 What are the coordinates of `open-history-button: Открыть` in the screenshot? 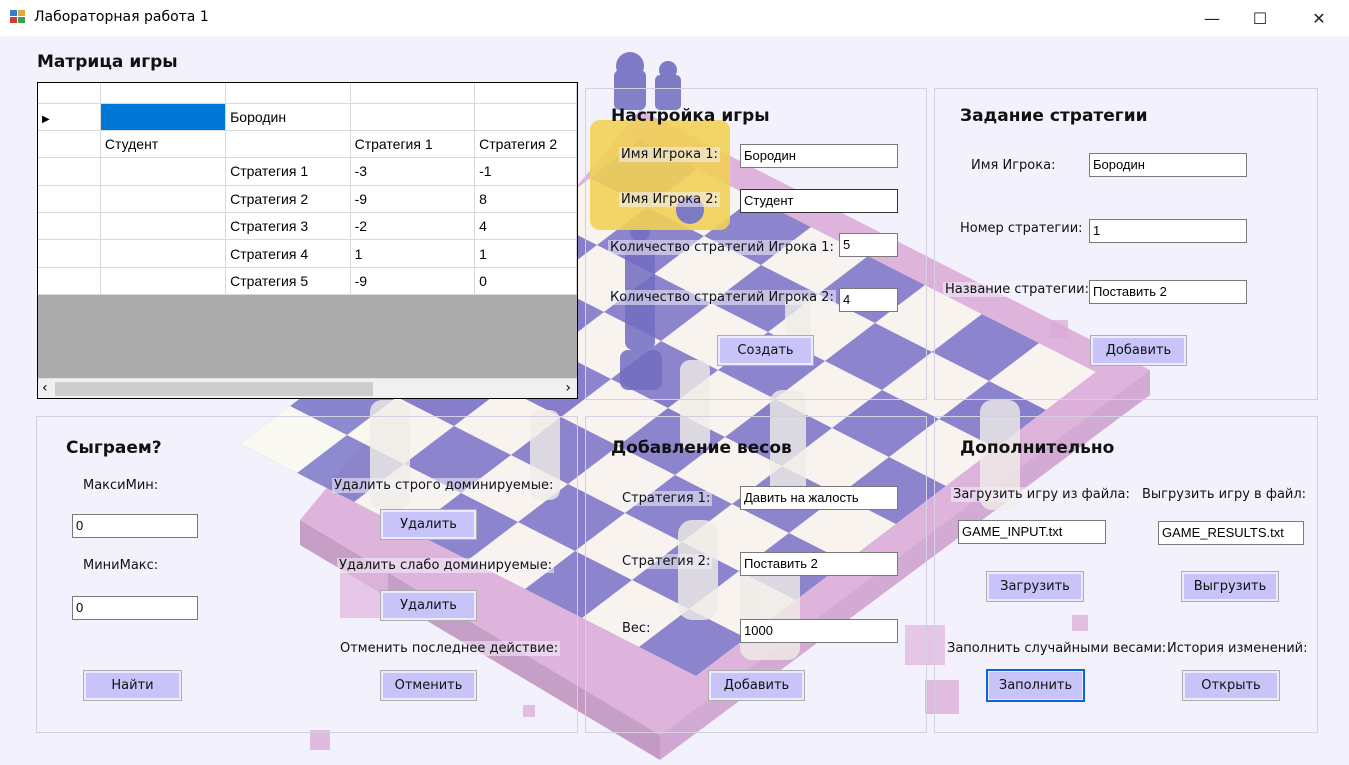 It's located at (1231, 685).